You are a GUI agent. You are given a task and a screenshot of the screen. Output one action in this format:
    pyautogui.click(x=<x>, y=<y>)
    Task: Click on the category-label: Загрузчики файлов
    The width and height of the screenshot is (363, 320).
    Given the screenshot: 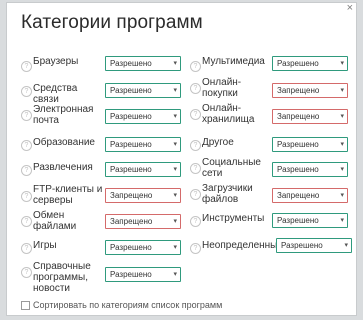 What is the action you would take?
    pyautogui.click(x=227, y=194)
    